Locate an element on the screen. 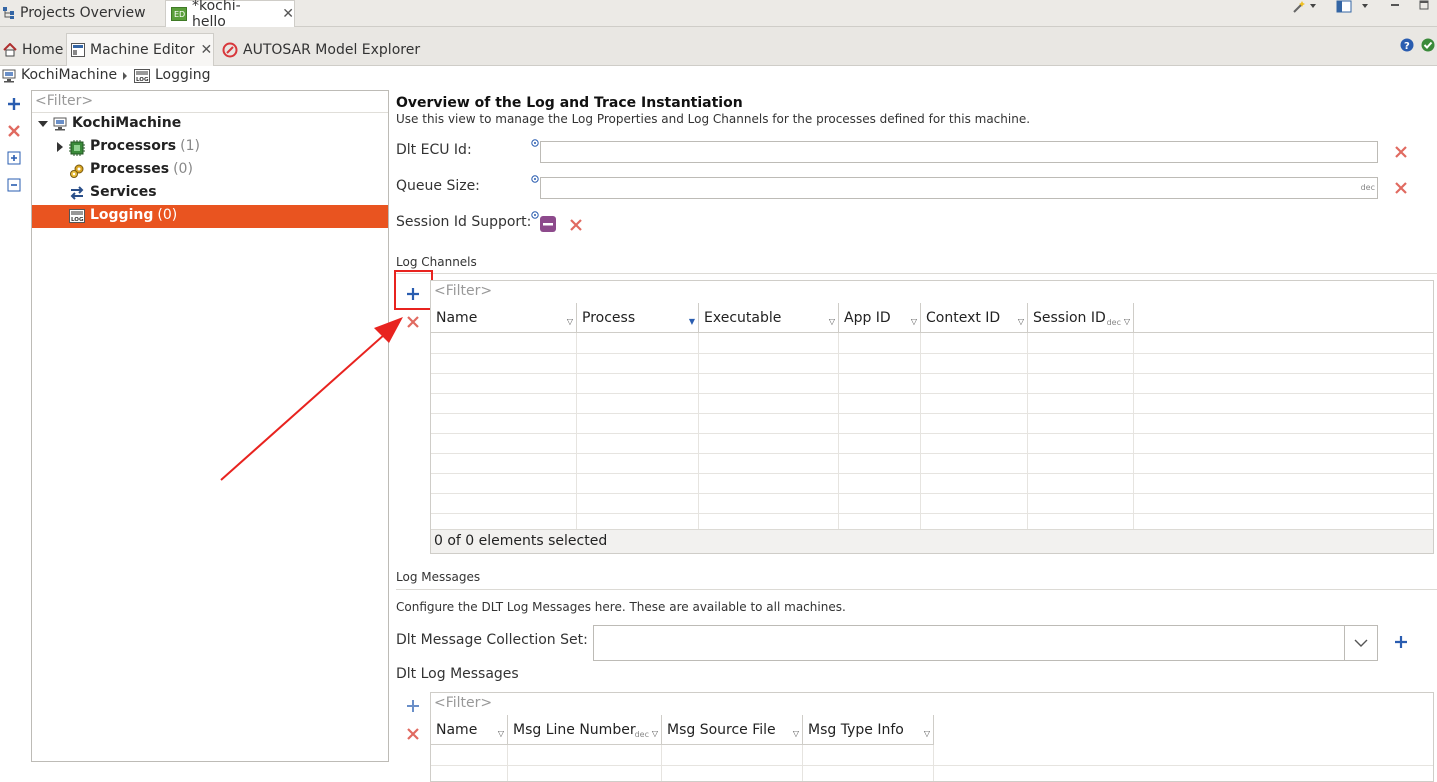 This screenshot has height=782, width=1437. help-icon: ? is located at coordinates (1407, 45).